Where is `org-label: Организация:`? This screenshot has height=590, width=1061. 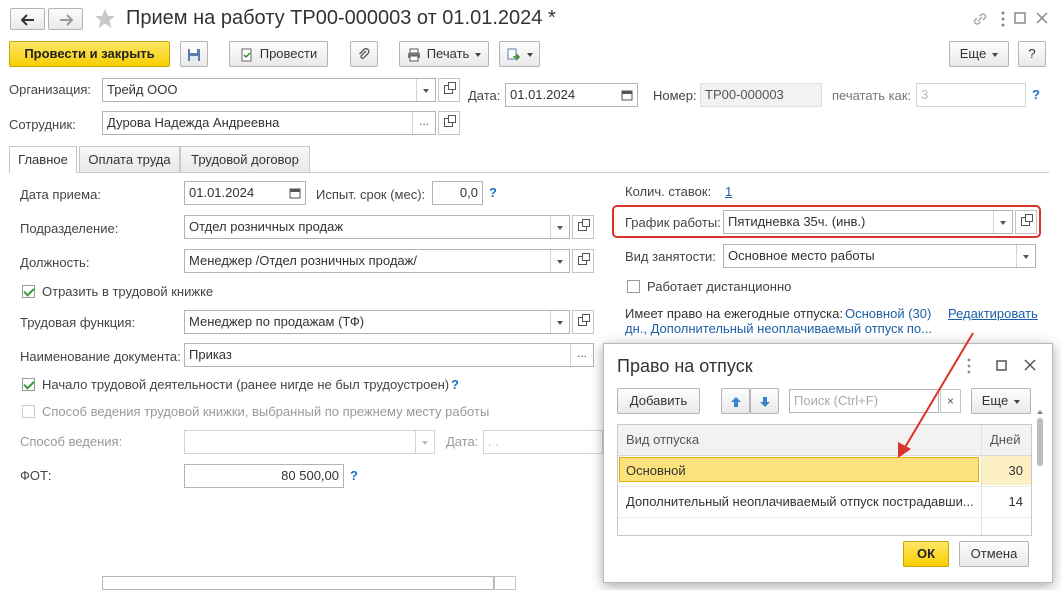 org-label: Организация: is located at coordinates (50, 89).